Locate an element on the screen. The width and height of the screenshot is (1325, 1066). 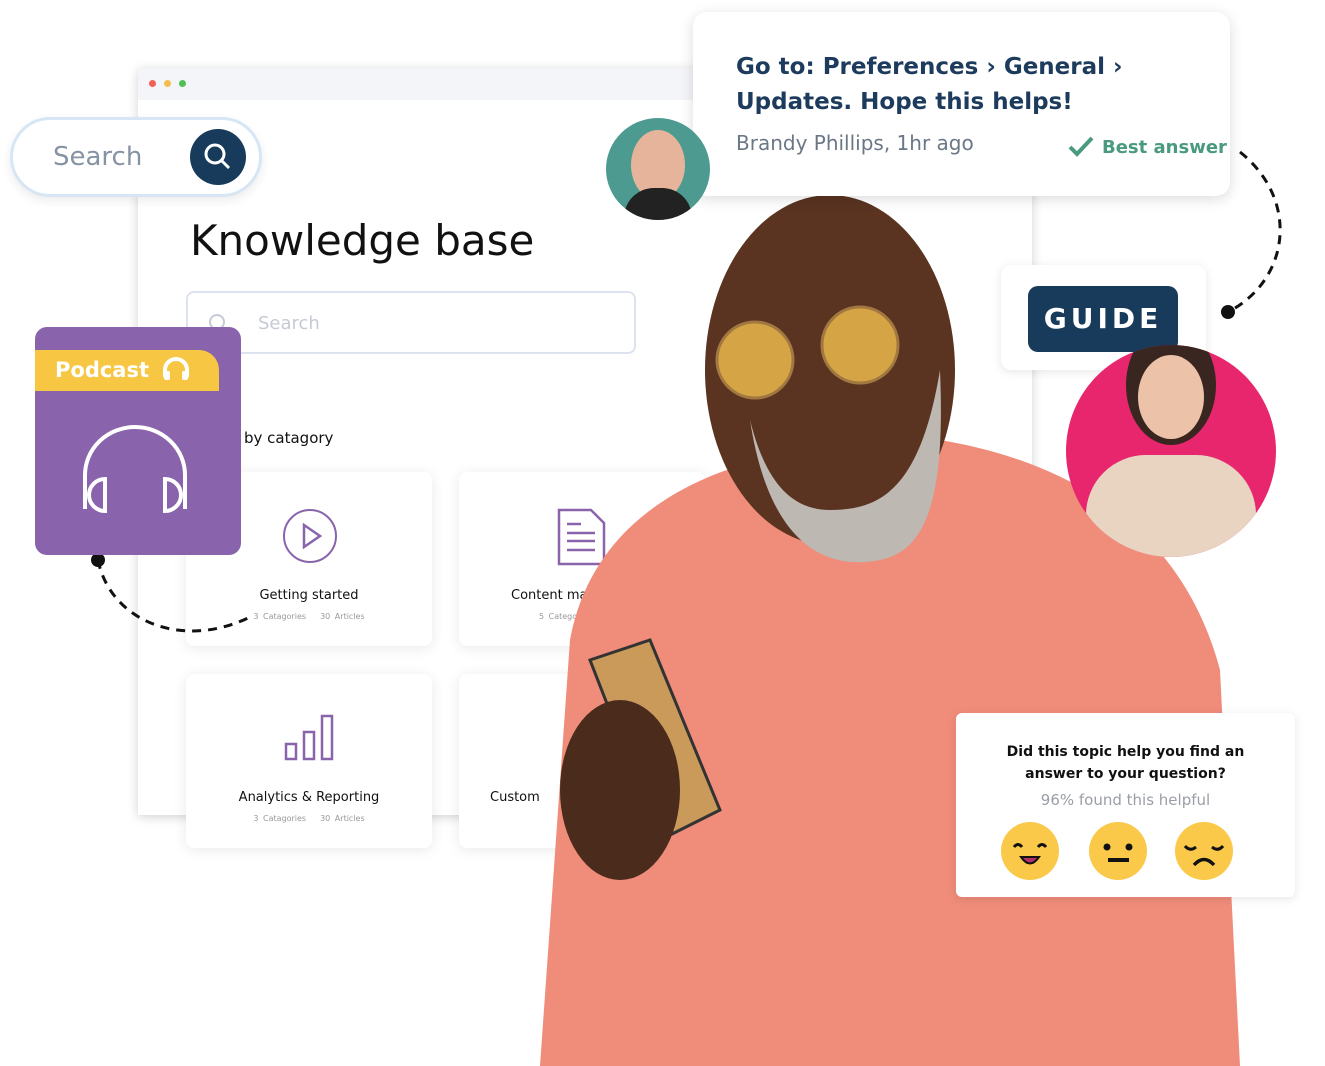
happy-face-icon is located at coordinates (1030, 851).